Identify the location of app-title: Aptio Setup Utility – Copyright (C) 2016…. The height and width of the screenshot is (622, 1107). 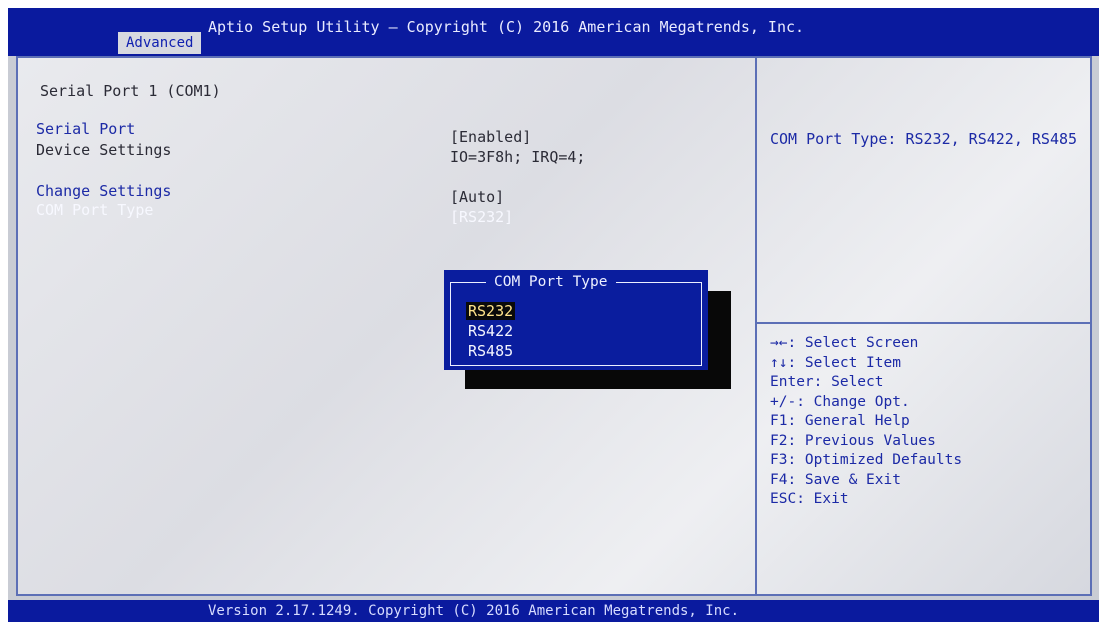
(506, 27).